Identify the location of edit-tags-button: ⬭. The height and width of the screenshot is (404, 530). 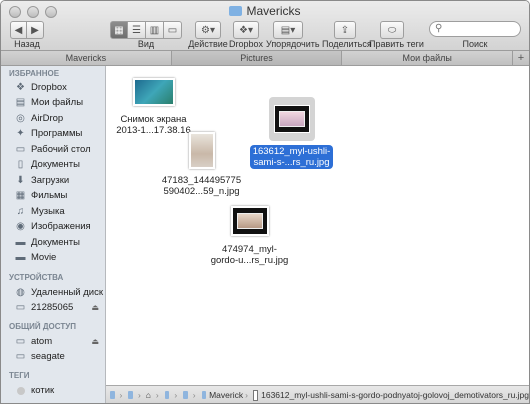
(392, 30).